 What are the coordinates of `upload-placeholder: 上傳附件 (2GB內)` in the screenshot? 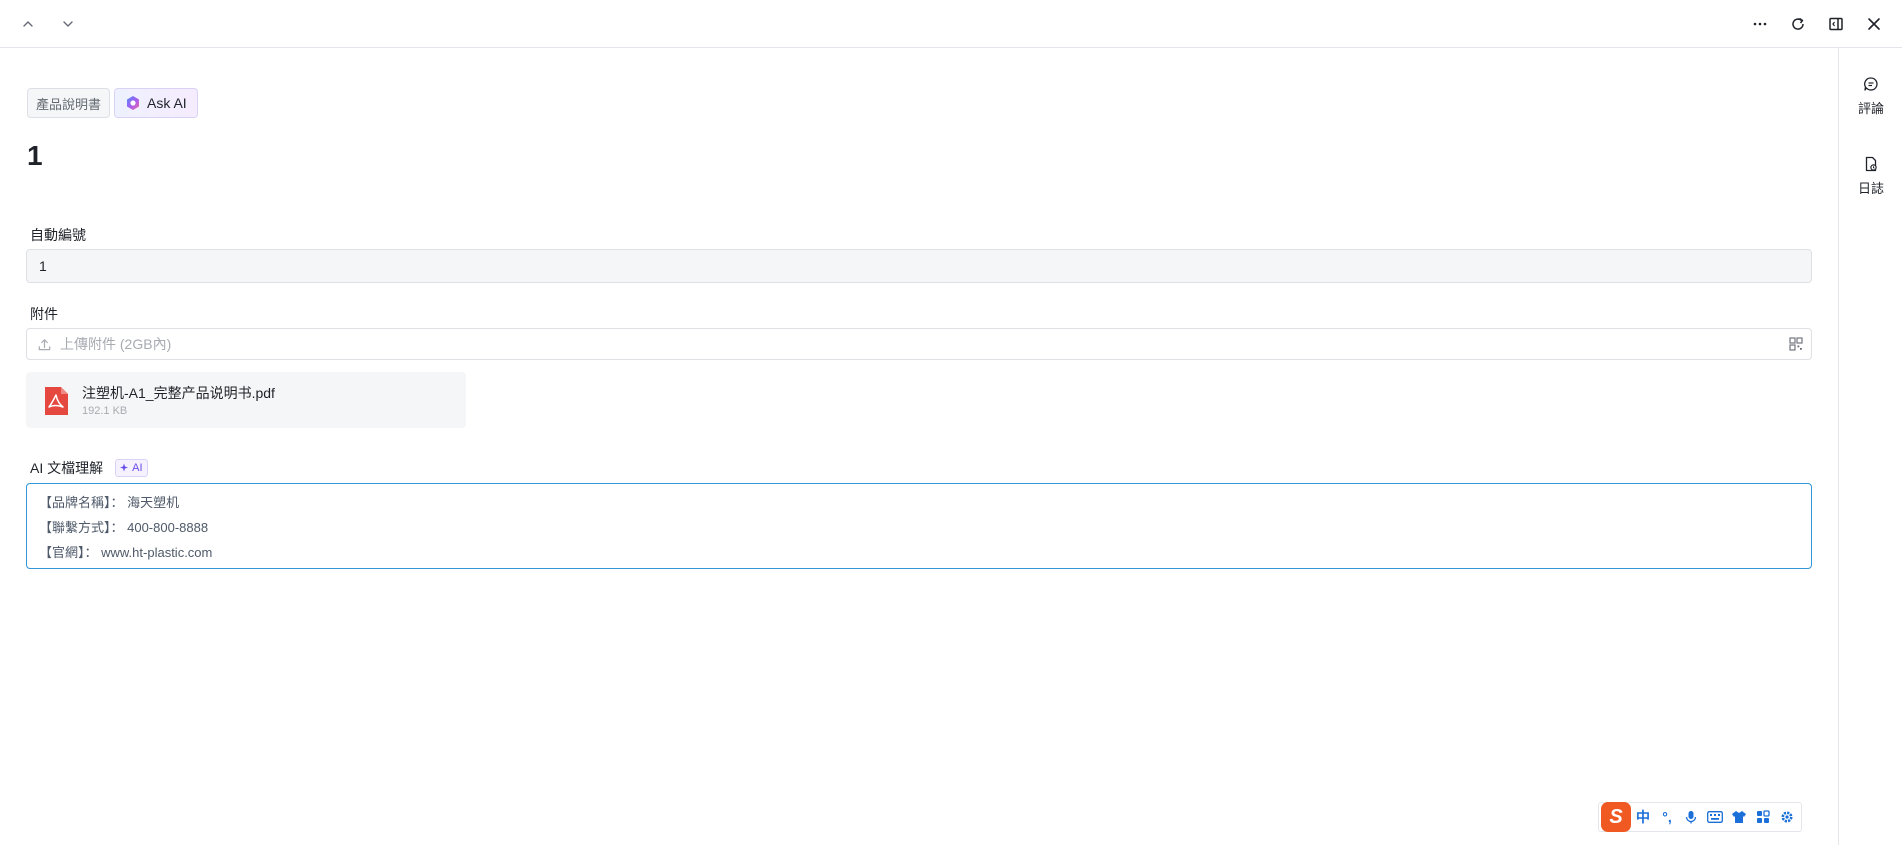 It's located at (116, 344).